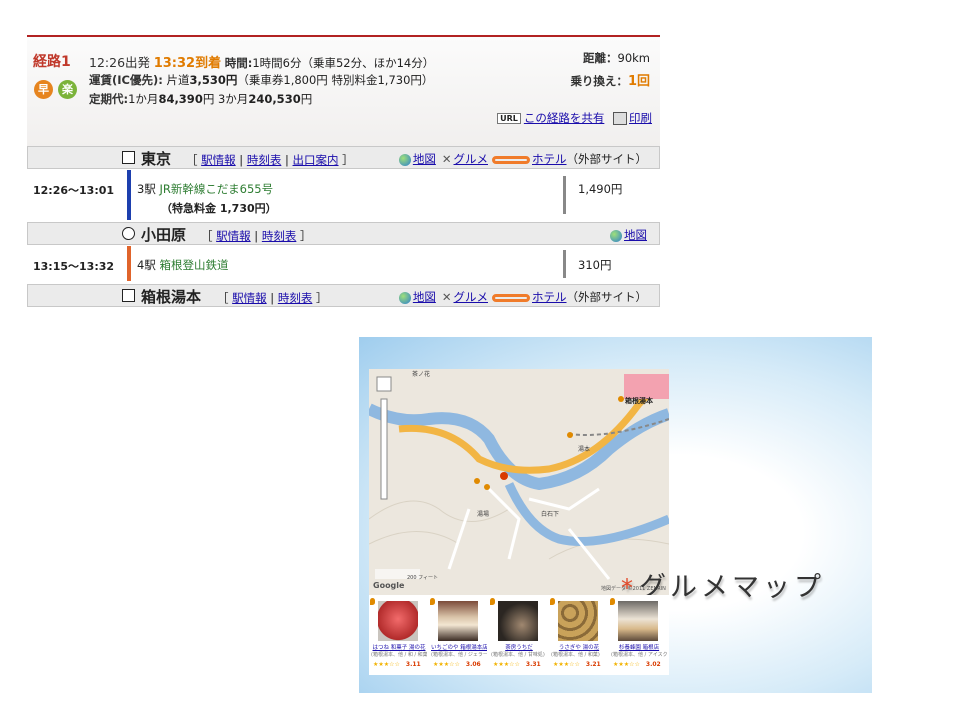 This screenshot has height=720, width=960. I want to click on rating-score: 3.11, so click(413, 664).